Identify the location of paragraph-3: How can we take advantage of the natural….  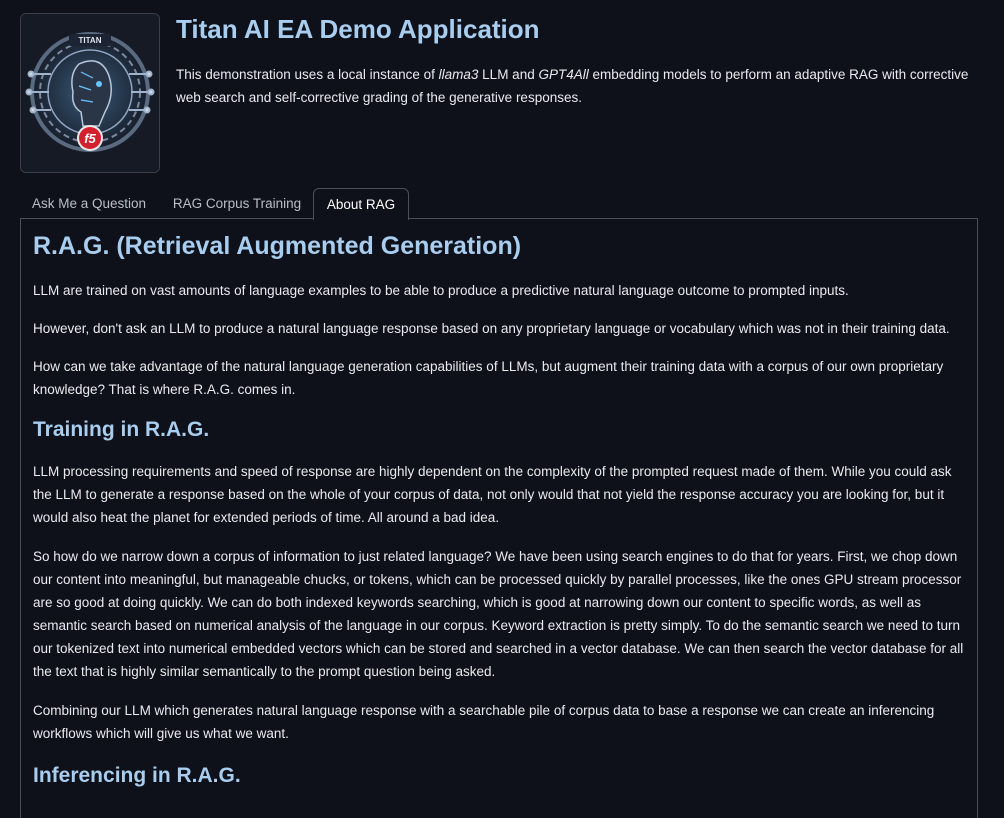
(488, 378).